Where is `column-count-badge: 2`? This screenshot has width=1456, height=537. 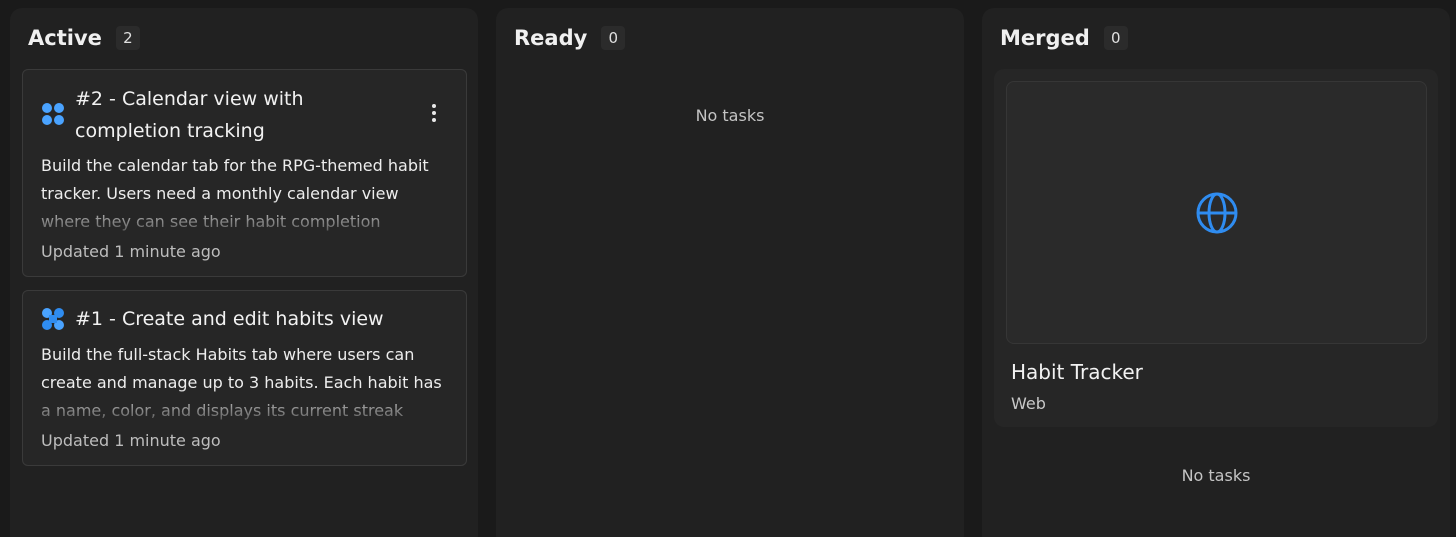
column-count-badge: 2 is located at coordinates (127, 38).